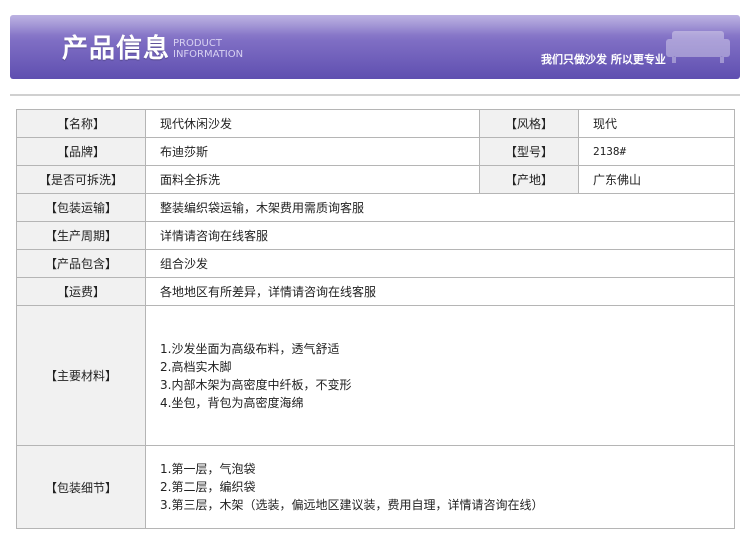 The height and width of the screenshot is (544, 750). What do you see at coordinates (208, 487) in the screenshot?
I see `list-item: 2.第二层，编织袋` at bounding box center [208, 487].